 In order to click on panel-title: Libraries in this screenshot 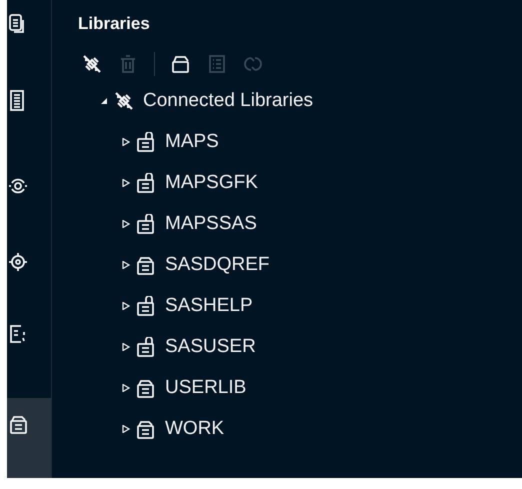, I will do `click(114, 24)`.